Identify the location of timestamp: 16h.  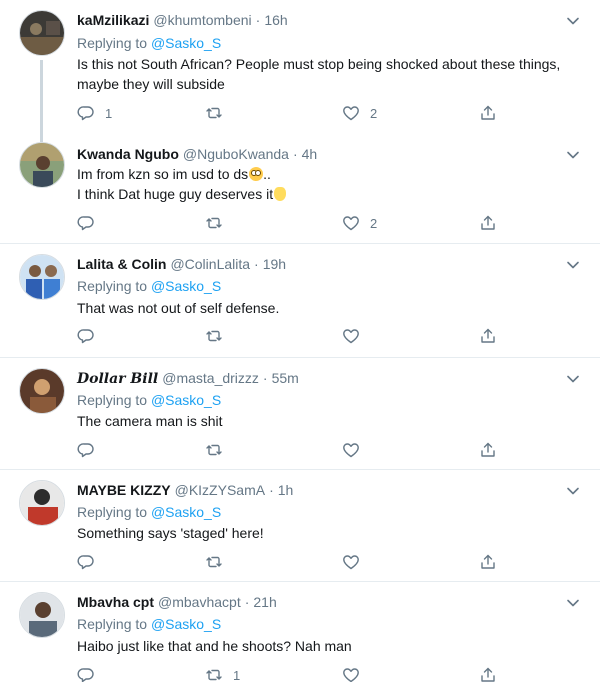
(275, 20).